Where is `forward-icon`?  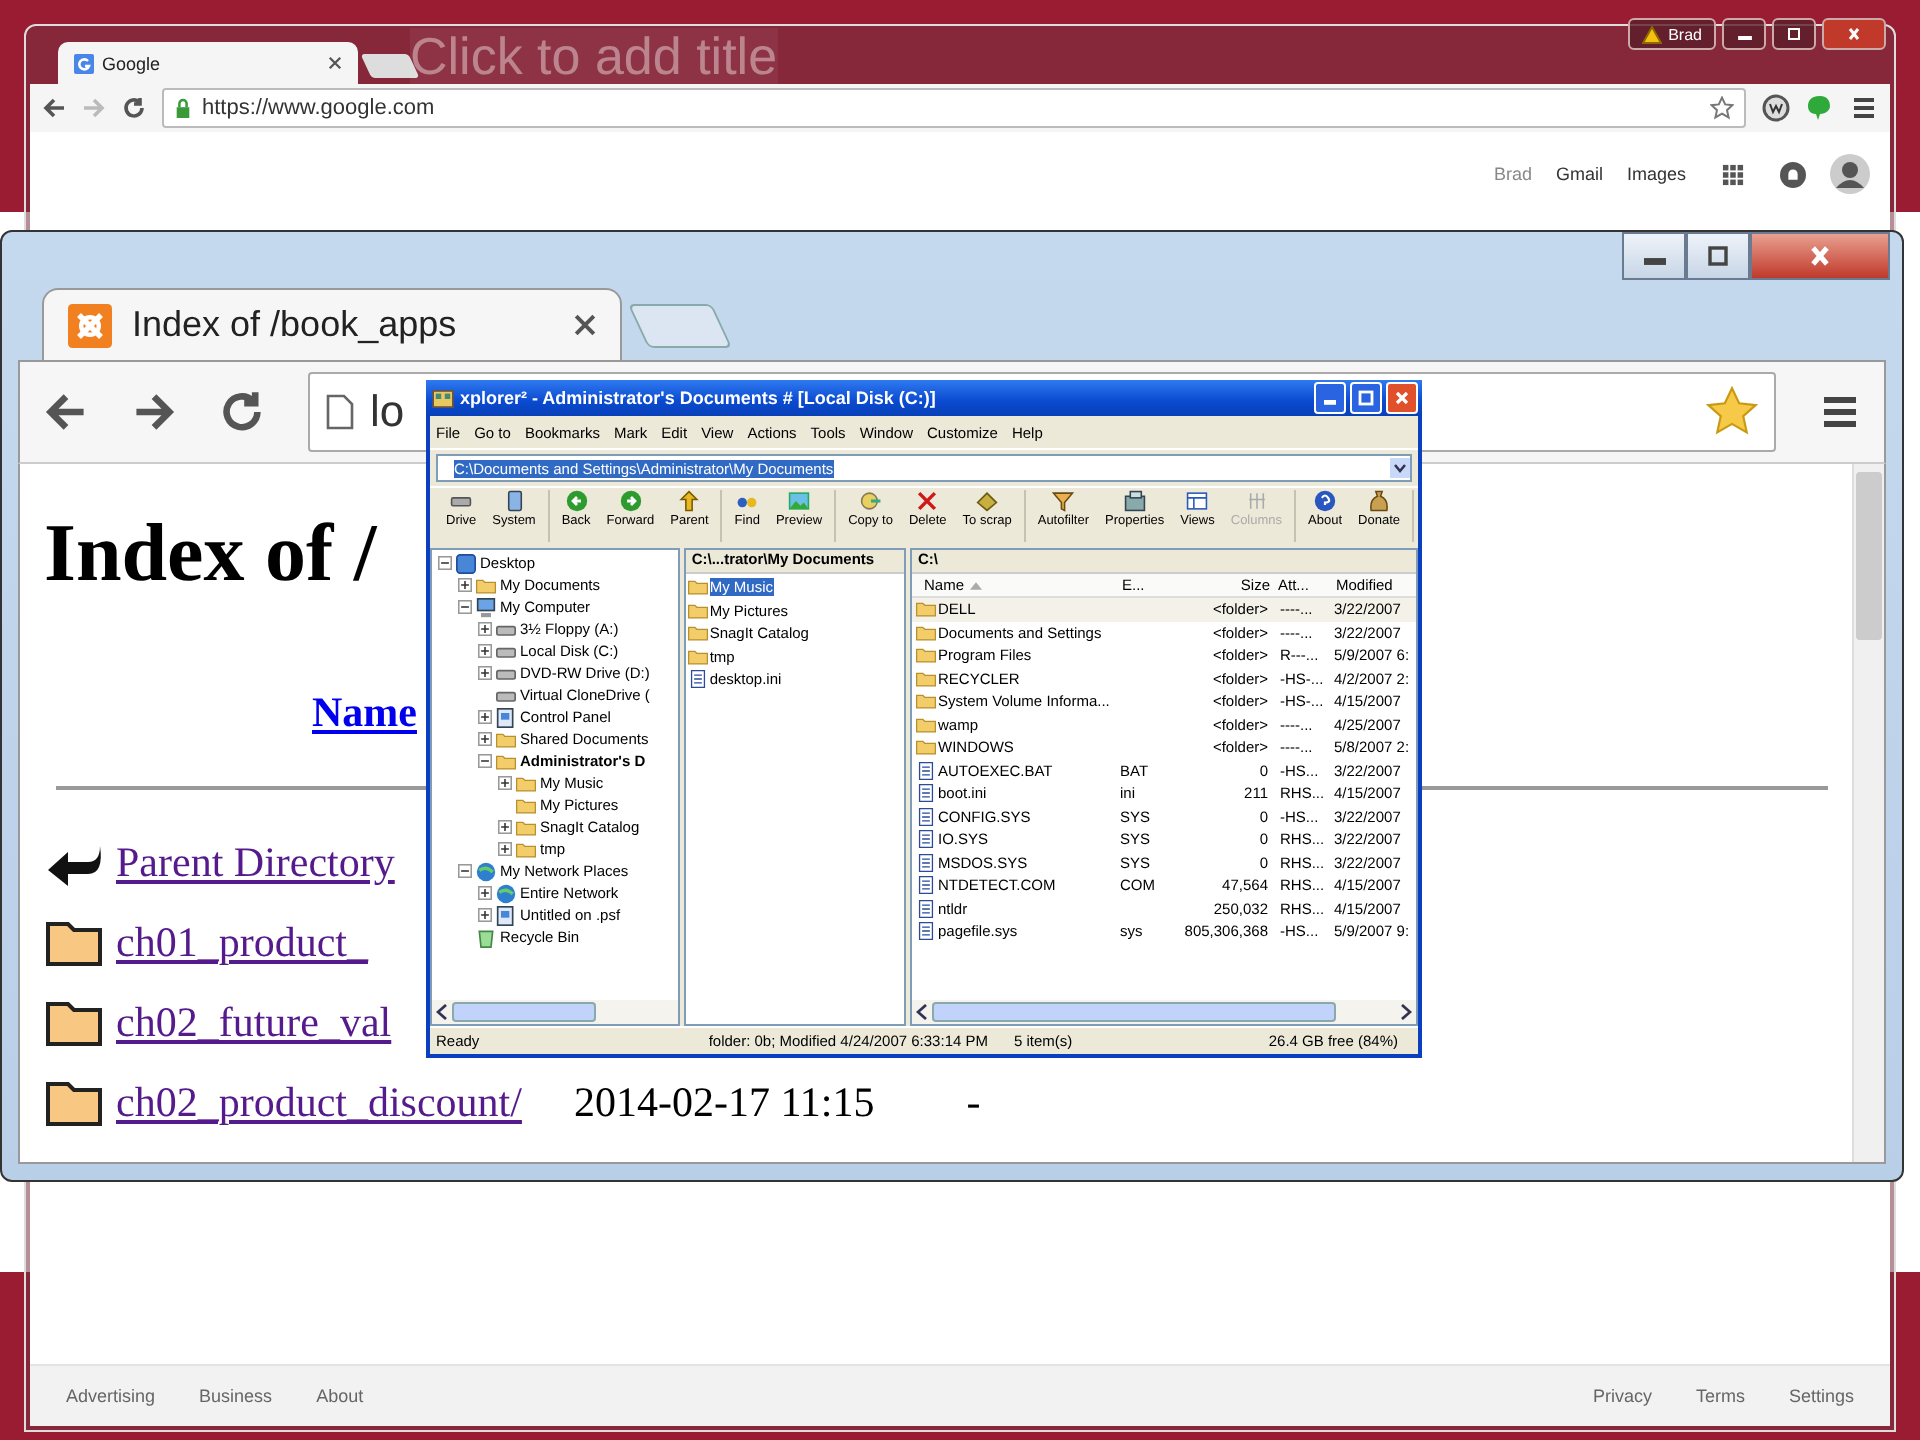 forward-icon is located at coordinates (154, 412).